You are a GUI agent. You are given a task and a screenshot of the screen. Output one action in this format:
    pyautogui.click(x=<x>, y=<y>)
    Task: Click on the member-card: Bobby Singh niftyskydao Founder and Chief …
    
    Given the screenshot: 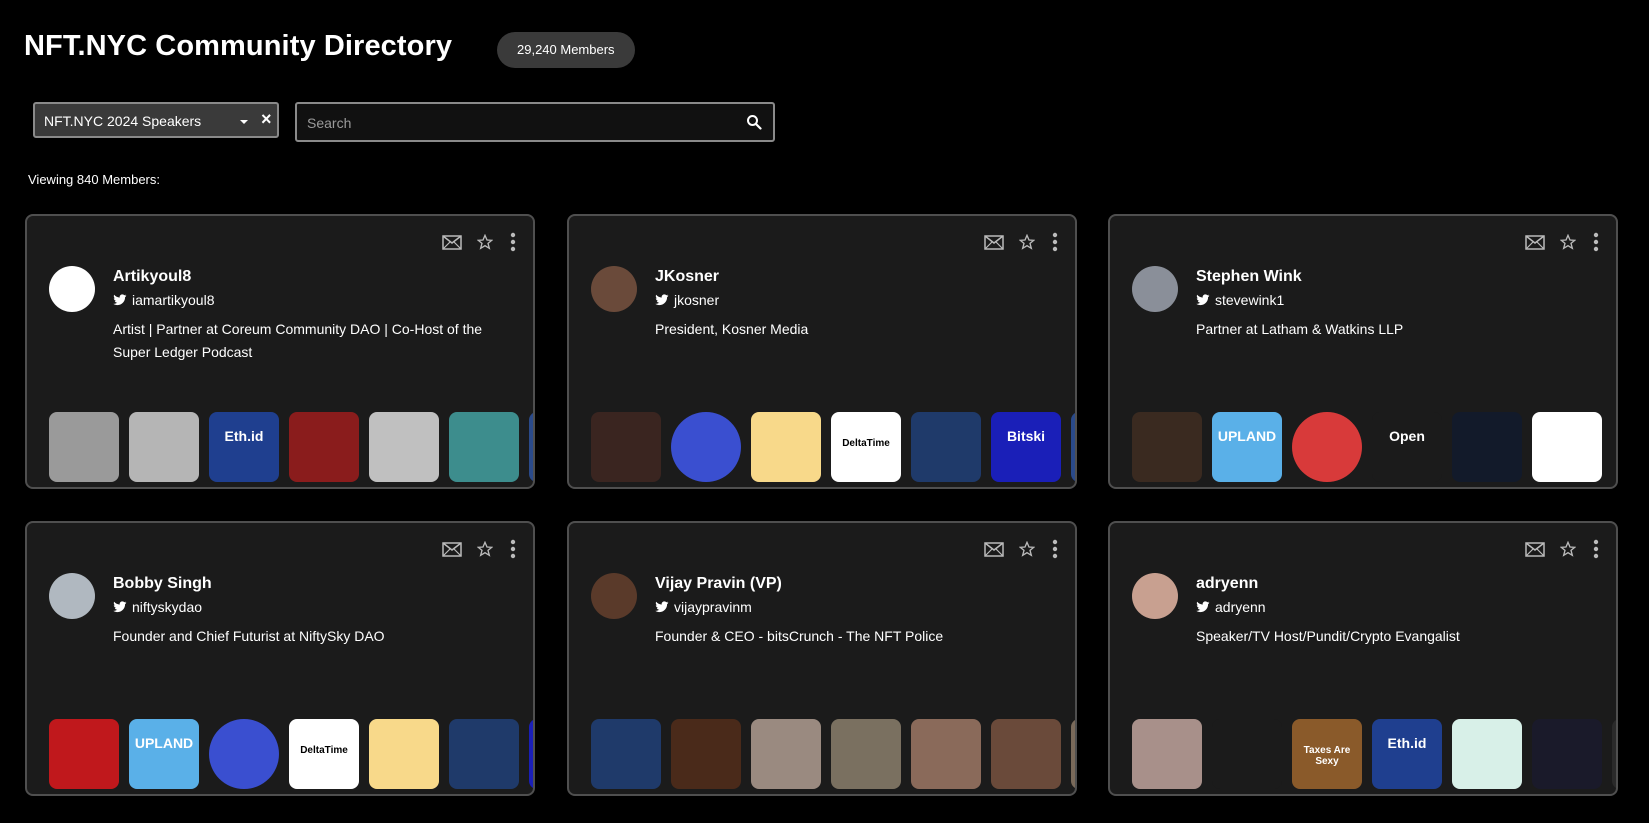 What is the action you would take?
    pyautogui.click(x=280, y=658)
    